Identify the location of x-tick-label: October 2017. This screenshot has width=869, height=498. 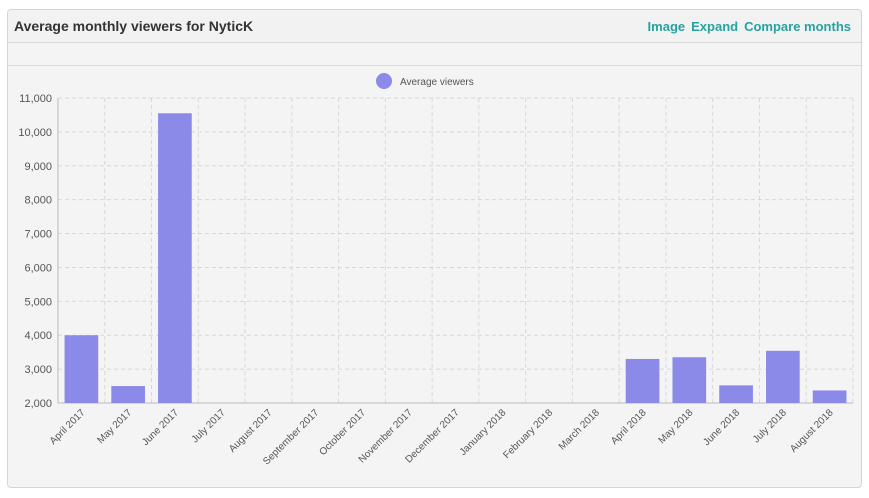
(342, 432).